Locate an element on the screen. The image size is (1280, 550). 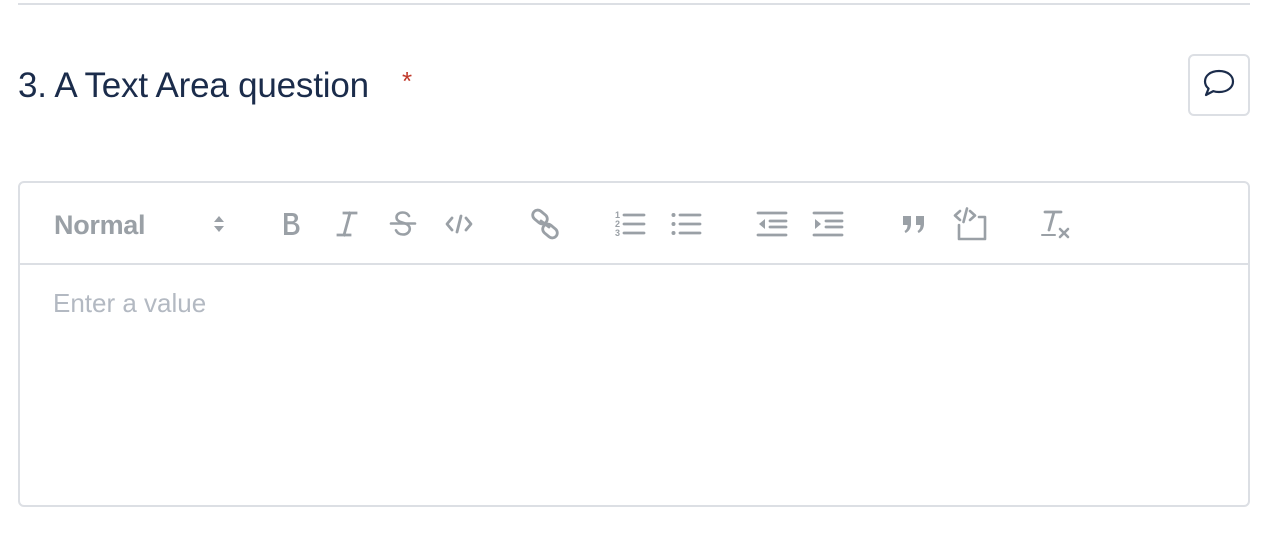
format-select: Normal is located at coordinates (140, 224).